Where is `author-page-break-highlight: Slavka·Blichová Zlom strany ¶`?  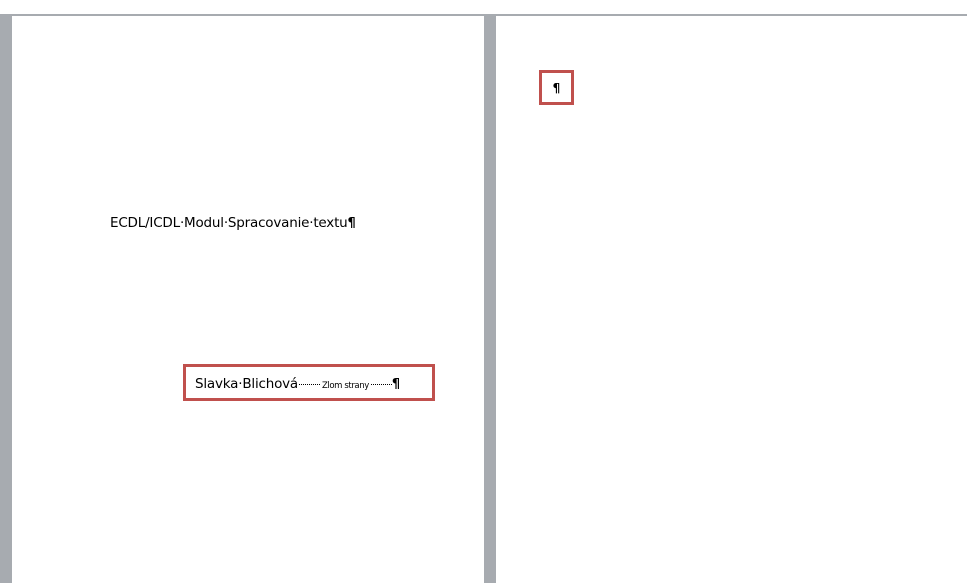 author-page-break-highlight: Slavka·Blichová Zlom strany ¶ is located at coordinates (309, 382).